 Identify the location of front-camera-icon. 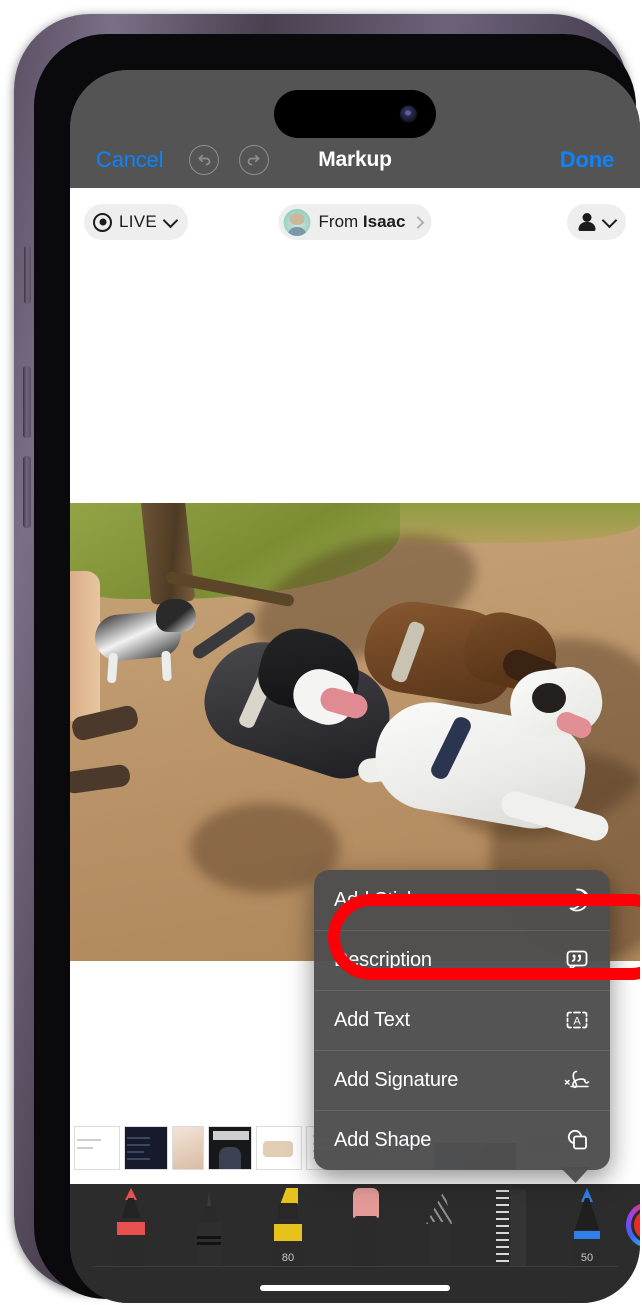
(408, 114).